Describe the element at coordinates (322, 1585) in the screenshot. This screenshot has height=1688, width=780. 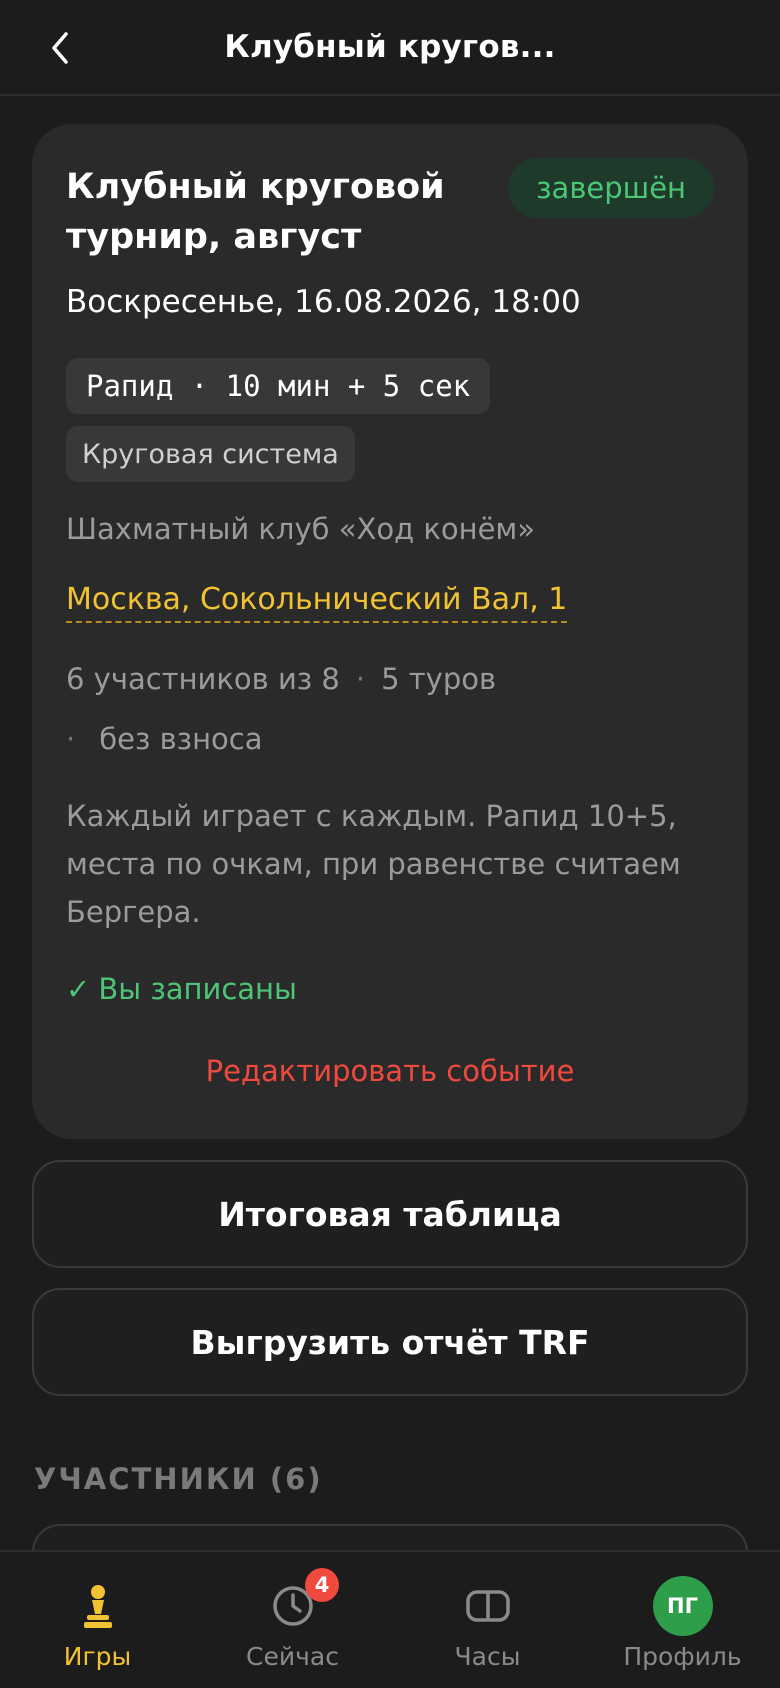
I see `notification-badge: 4` at that location.